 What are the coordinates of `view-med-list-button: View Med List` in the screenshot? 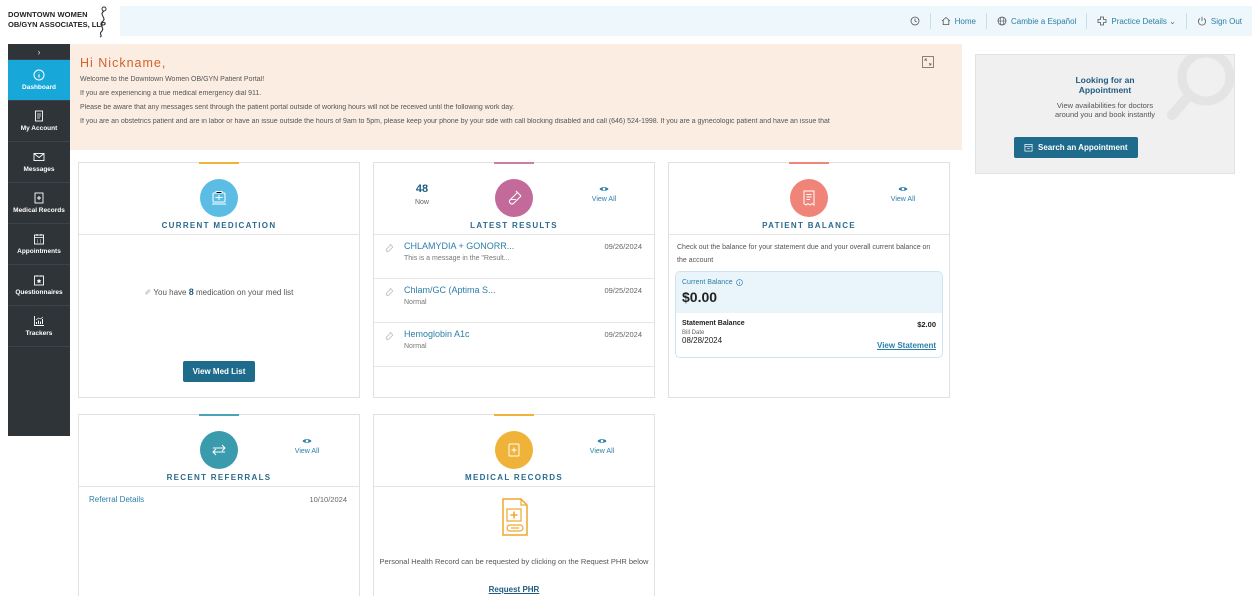 It's located at (219, 371).